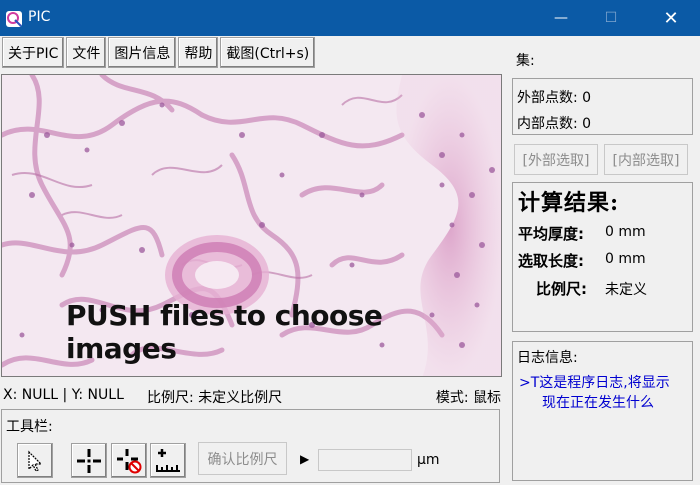 The height and width of the screenshot is (485, 700). Describe the element at coordinates (487, 398) in the screenshot. I see `status-mode-value: 鼠标` at that location.